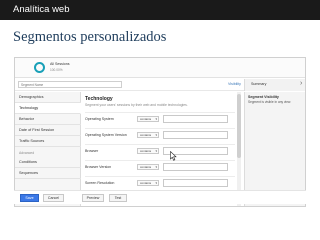 The height and width of the screenshot is (240, 320). I want to click on sidebar-item-demographics: Demographics, so click(48, 97).